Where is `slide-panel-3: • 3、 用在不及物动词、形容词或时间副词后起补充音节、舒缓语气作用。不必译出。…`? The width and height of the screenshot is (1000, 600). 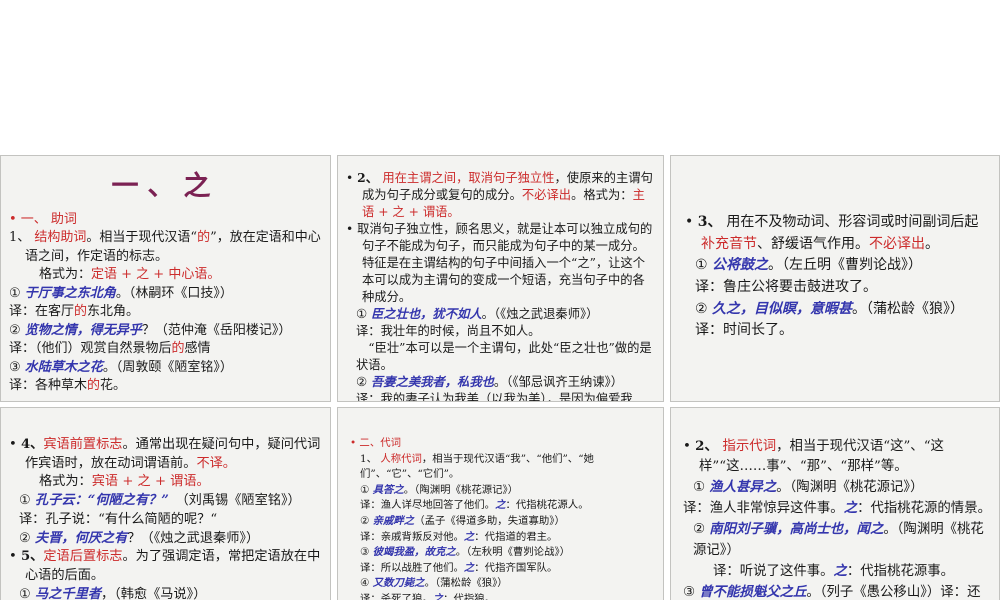 slide-panel-3: • 3、 用在不及物动词、形容词或时间副词后起补充音节、舒缓语气作用。不必译出。… is located at coordinates (835, 278).